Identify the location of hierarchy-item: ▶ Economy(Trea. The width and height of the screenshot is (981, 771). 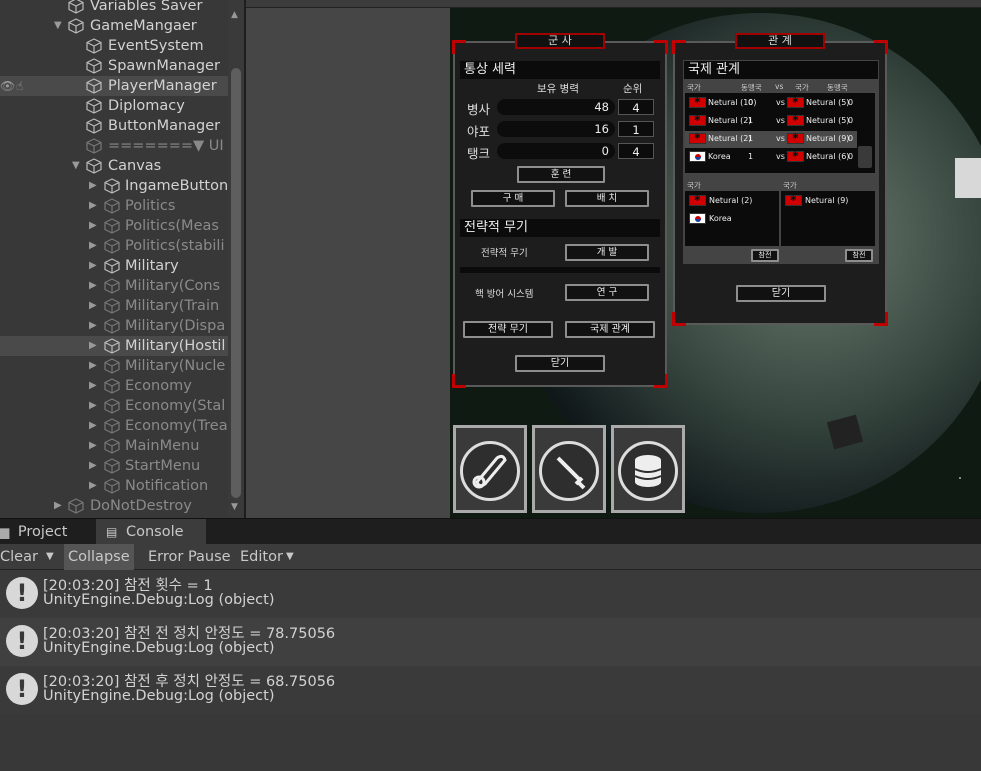
(114, 426).